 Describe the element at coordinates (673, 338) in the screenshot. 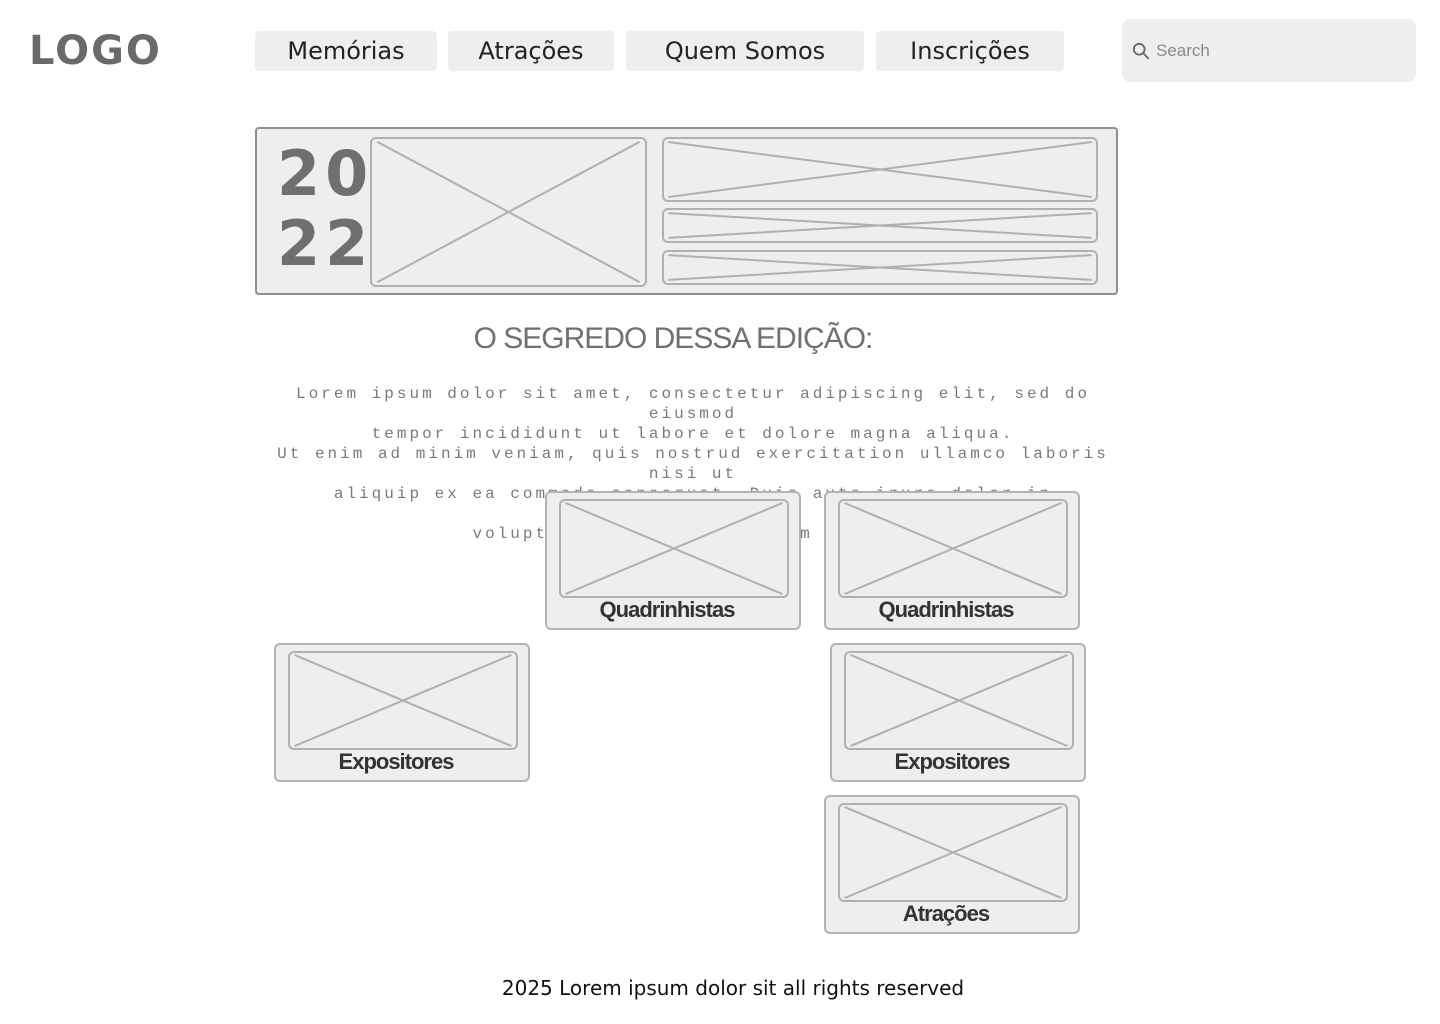

I see `edition-headline: O SEGREDO DESSA EDIÇÃO:` at that location.